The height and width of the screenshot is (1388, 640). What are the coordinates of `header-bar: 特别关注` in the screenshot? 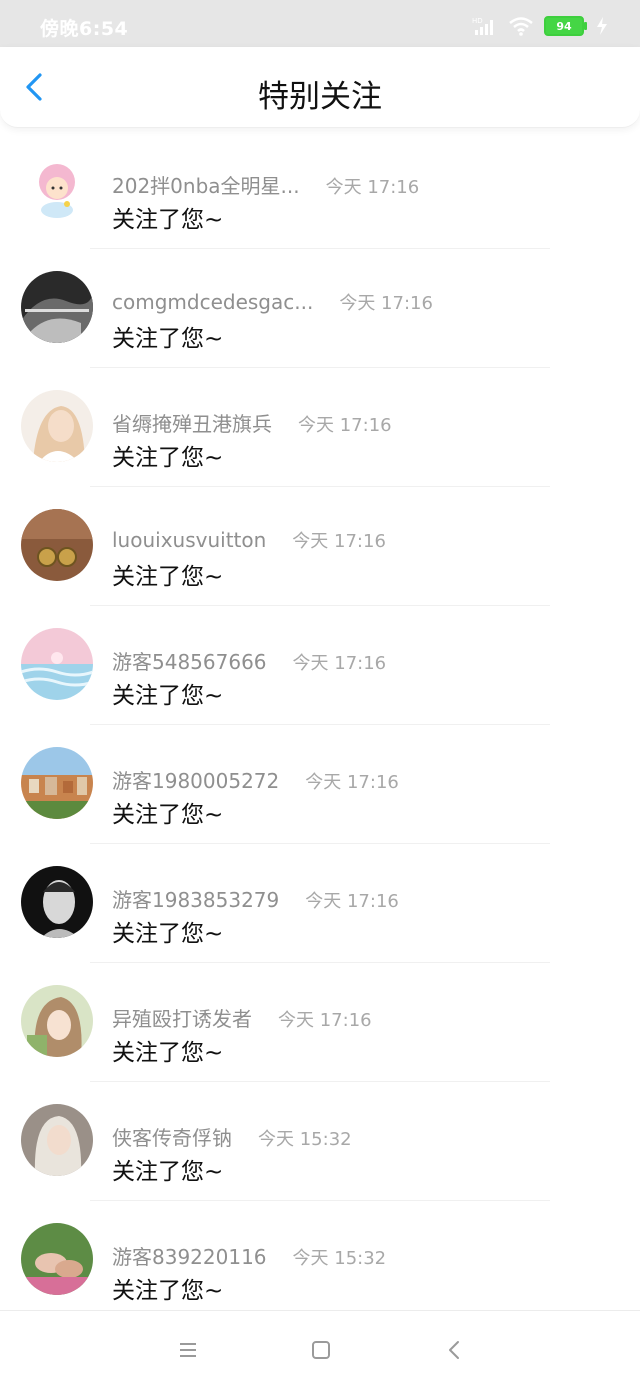 It's located at (320, 87).